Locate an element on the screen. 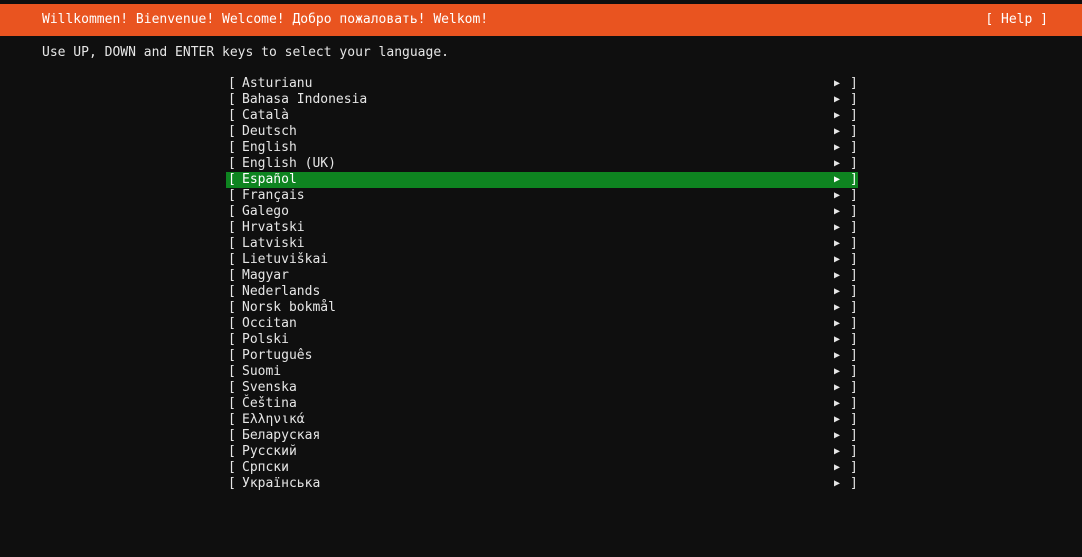 The width and height of the screenshot is (1082, 557). language-option: [Nederlands ▶] is located at coordinates (542, 292).